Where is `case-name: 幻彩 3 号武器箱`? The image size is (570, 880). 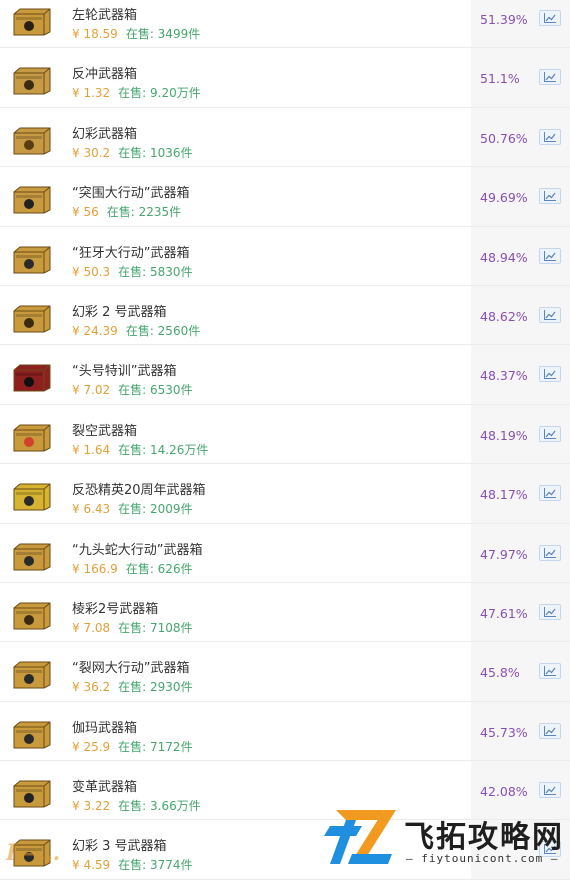 case-name: 幻彩 3 号武器箱 is located at coordinates (119, 844).